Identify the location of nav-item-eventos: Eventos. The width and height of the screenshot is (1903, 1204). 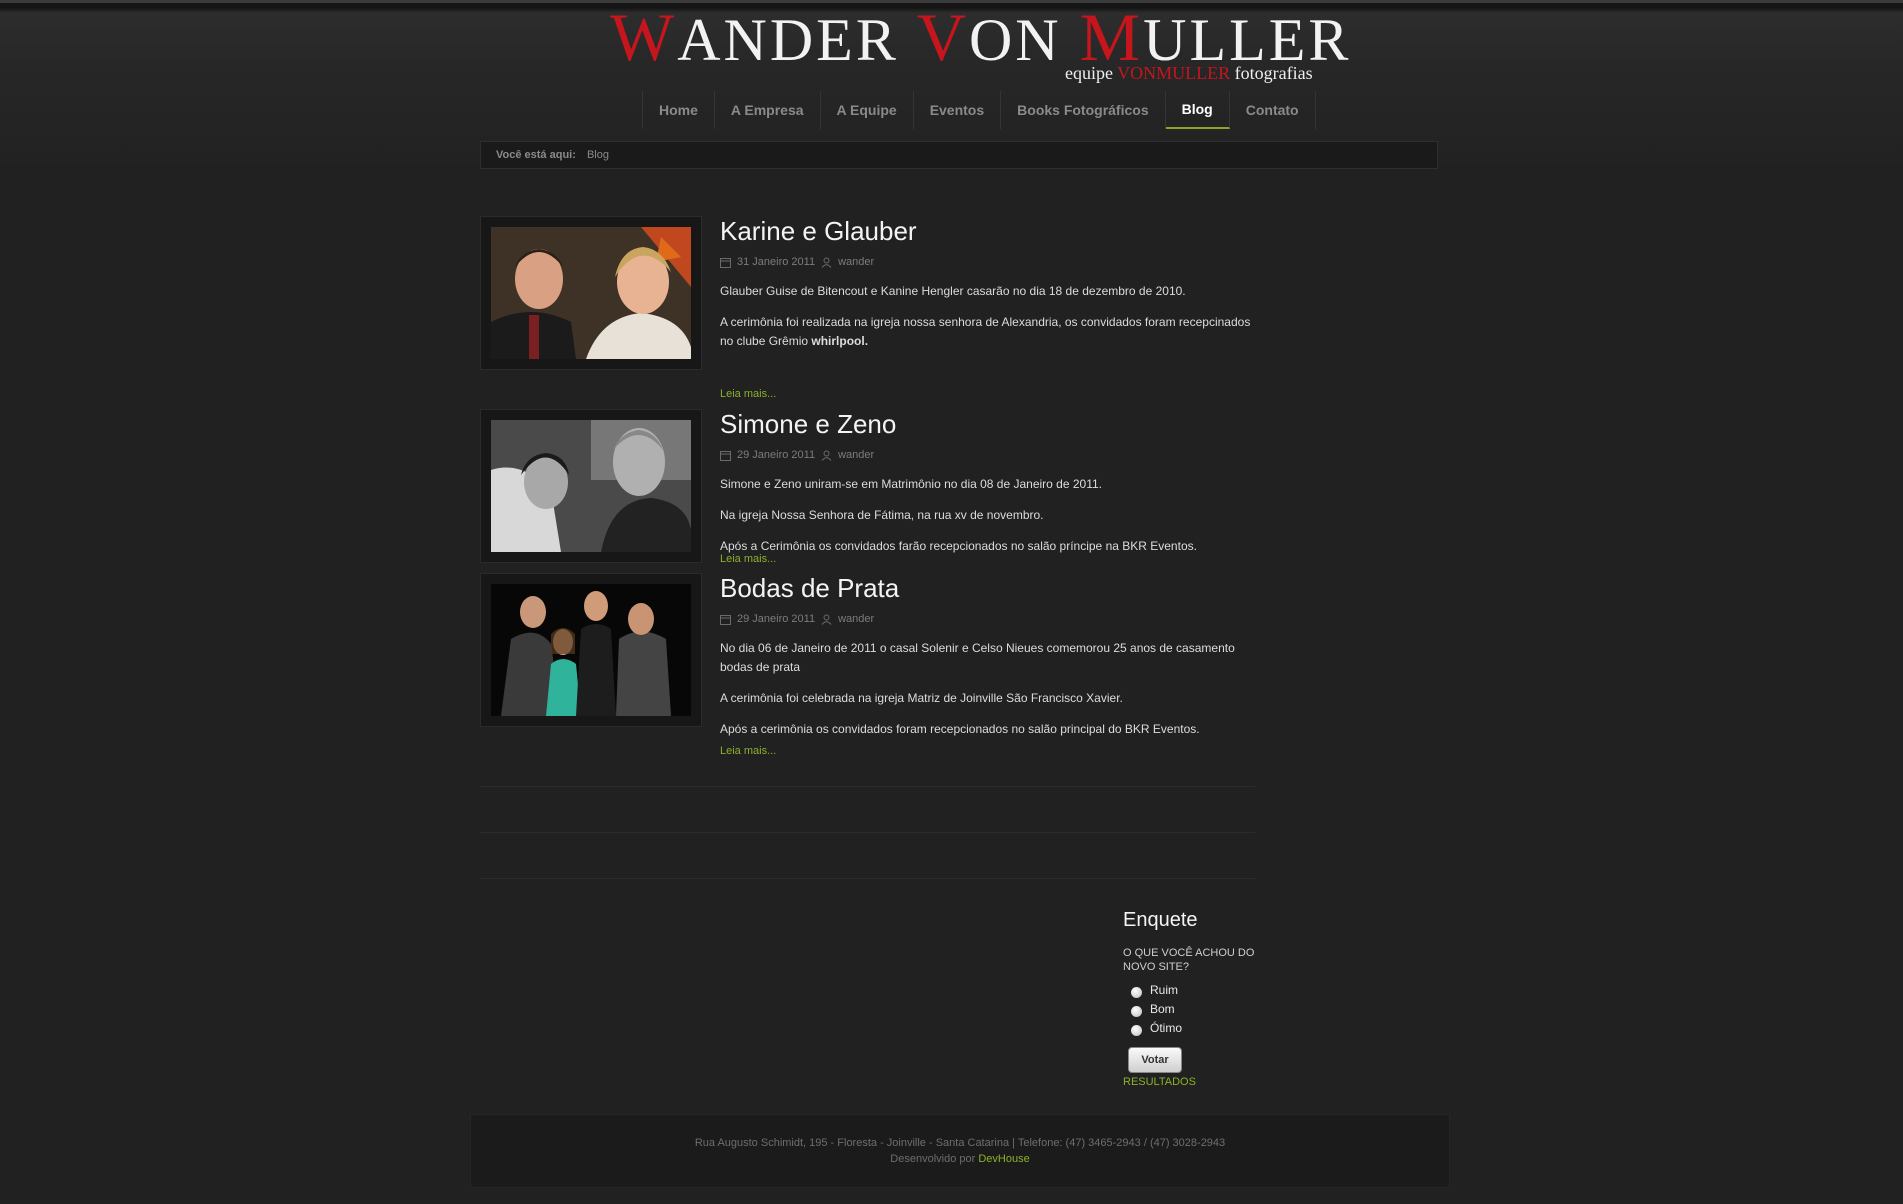
(958, 110).